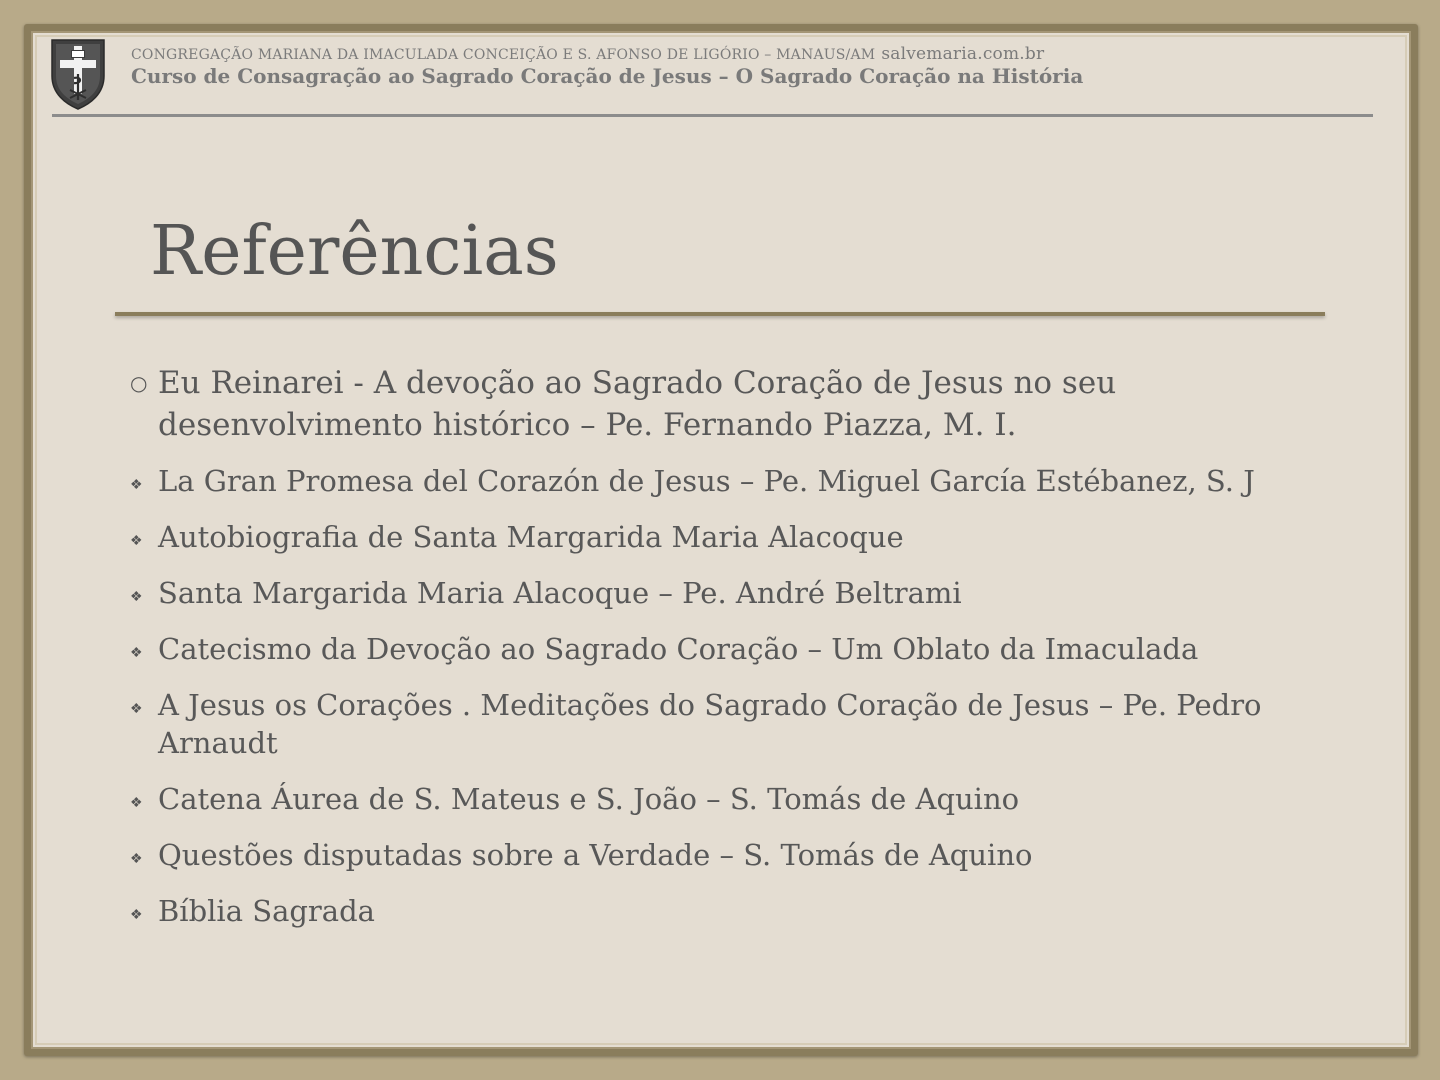 This screenshot has width=1440, height=1080. Describe the element at coordinates (703, 911) in the screenshot. I see `reference-item: ❖ Bíblia Sagrada` at that location.